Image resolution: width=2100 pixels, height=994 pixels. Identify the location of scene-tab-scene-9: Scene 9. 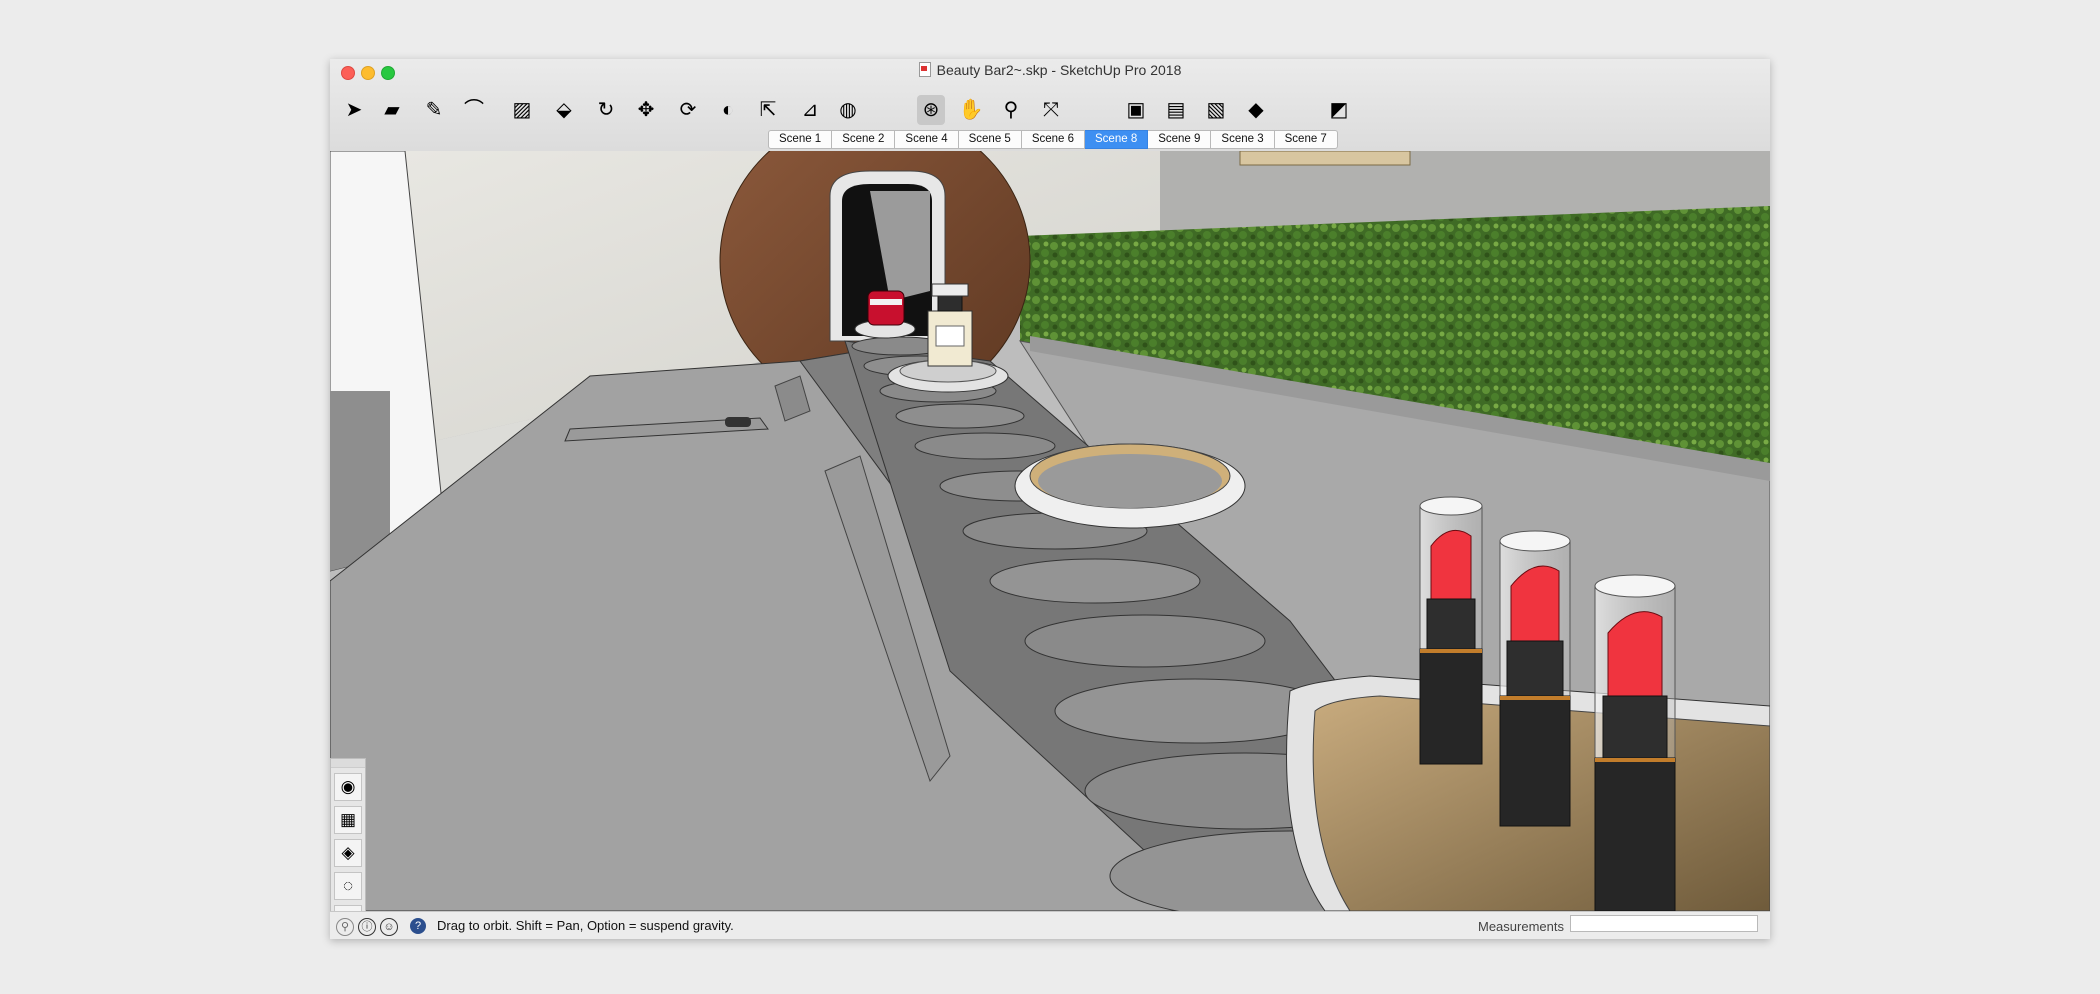
(1180, 139).